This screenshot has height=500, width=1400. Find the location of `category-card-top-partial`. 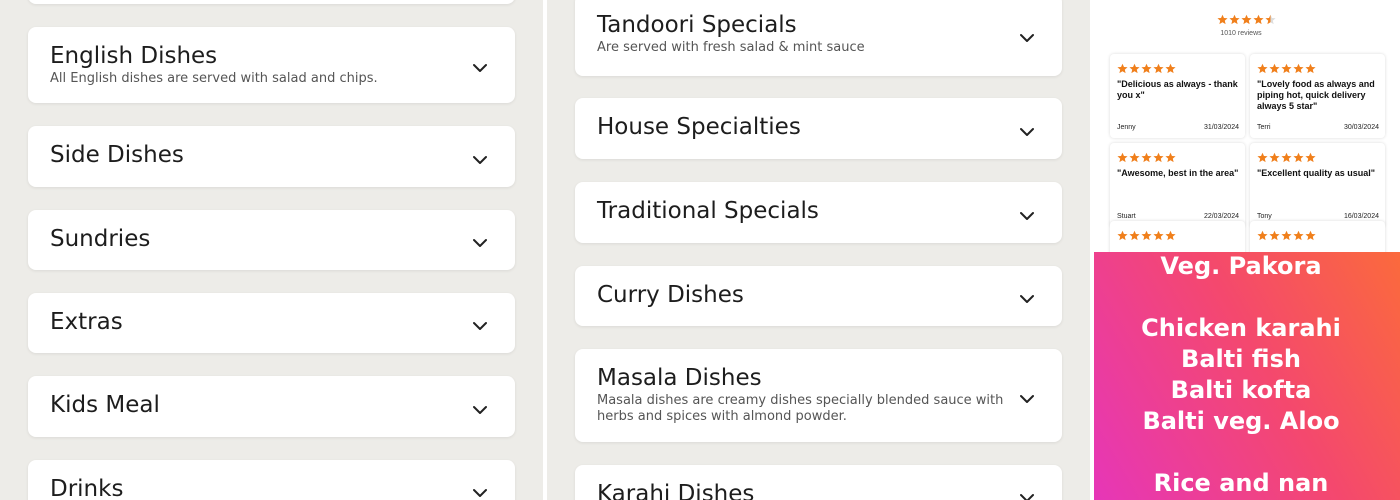

category-card-top-partial is located at coordinates (271, 2).